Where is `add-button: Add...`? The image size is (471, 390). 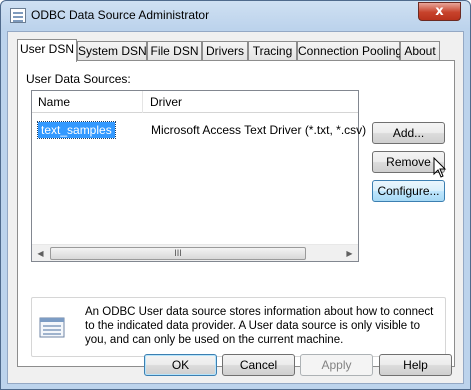
add-button: Add... is located at coordinates (408, 133).